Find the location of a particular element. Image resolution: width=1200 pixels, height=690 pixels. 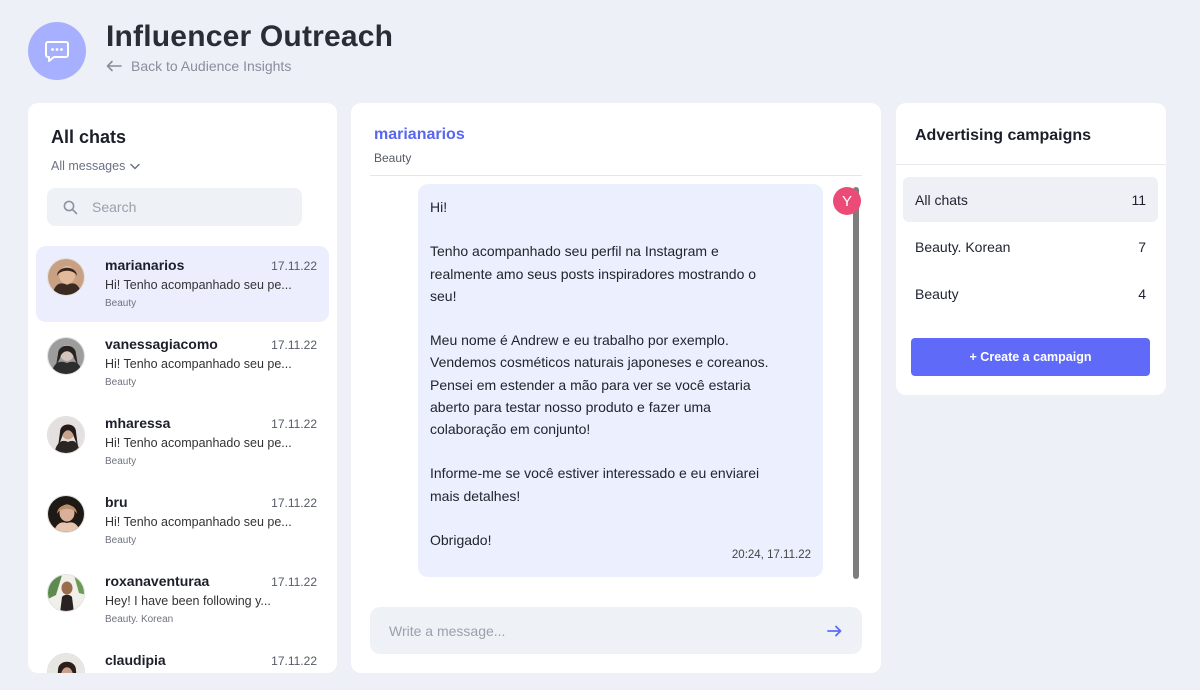

campaign-item-beauty-korean: Beauty. Korean 7 is located at coordinates (1030, 246).